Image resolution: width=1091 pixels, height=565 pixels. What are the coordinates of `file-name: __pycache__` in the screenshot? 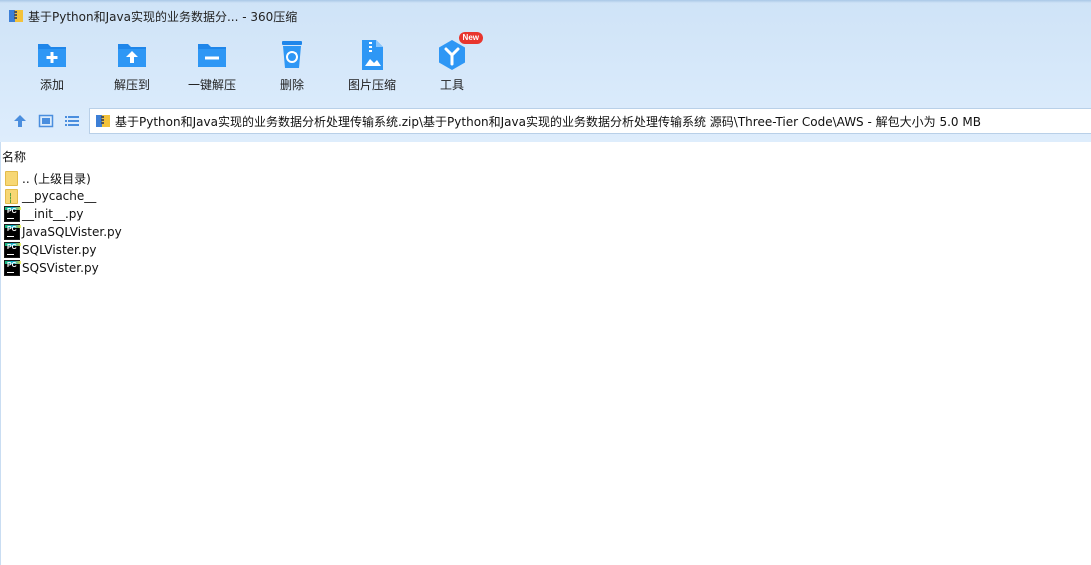 It's located at (59, 196).